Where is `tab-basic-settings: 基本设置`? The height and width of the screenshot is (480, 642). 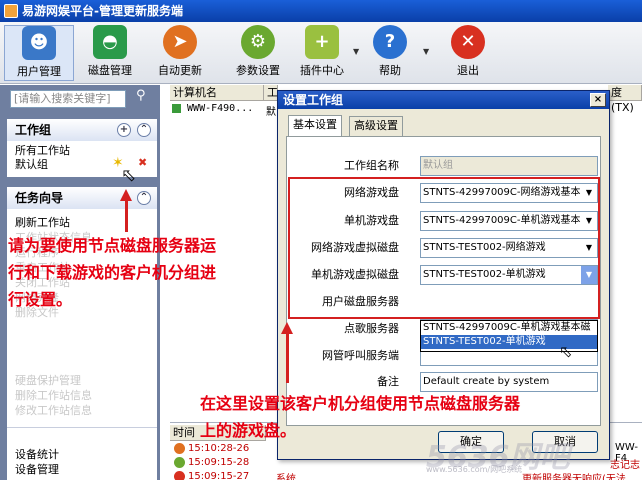 tab-basic-settings: 基本设置 is located at coordinates (315, 126).